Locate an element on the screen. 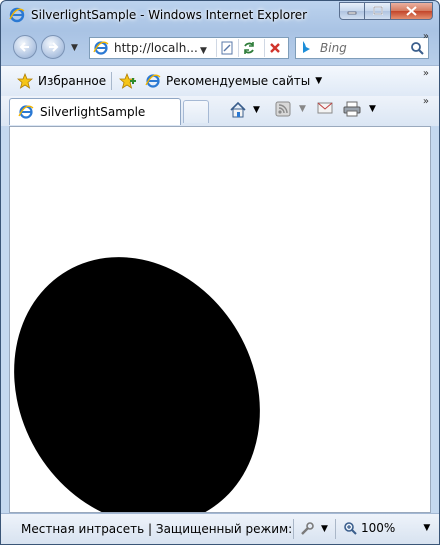 This screenshot has height=545, width=440. rss-feed-icon is located at coordinates (283, 109).